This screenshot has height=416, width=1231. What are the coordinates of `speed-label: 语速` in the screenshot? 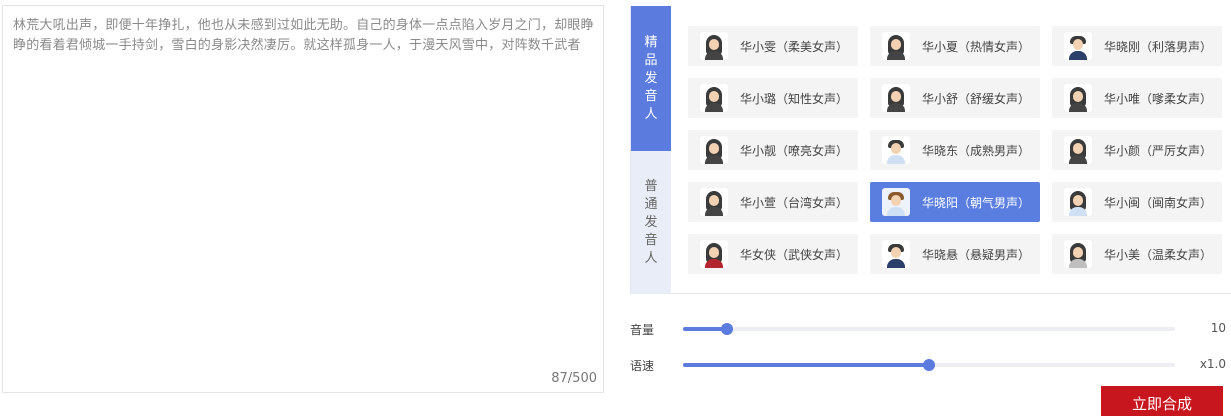 It's located at (642, 366).